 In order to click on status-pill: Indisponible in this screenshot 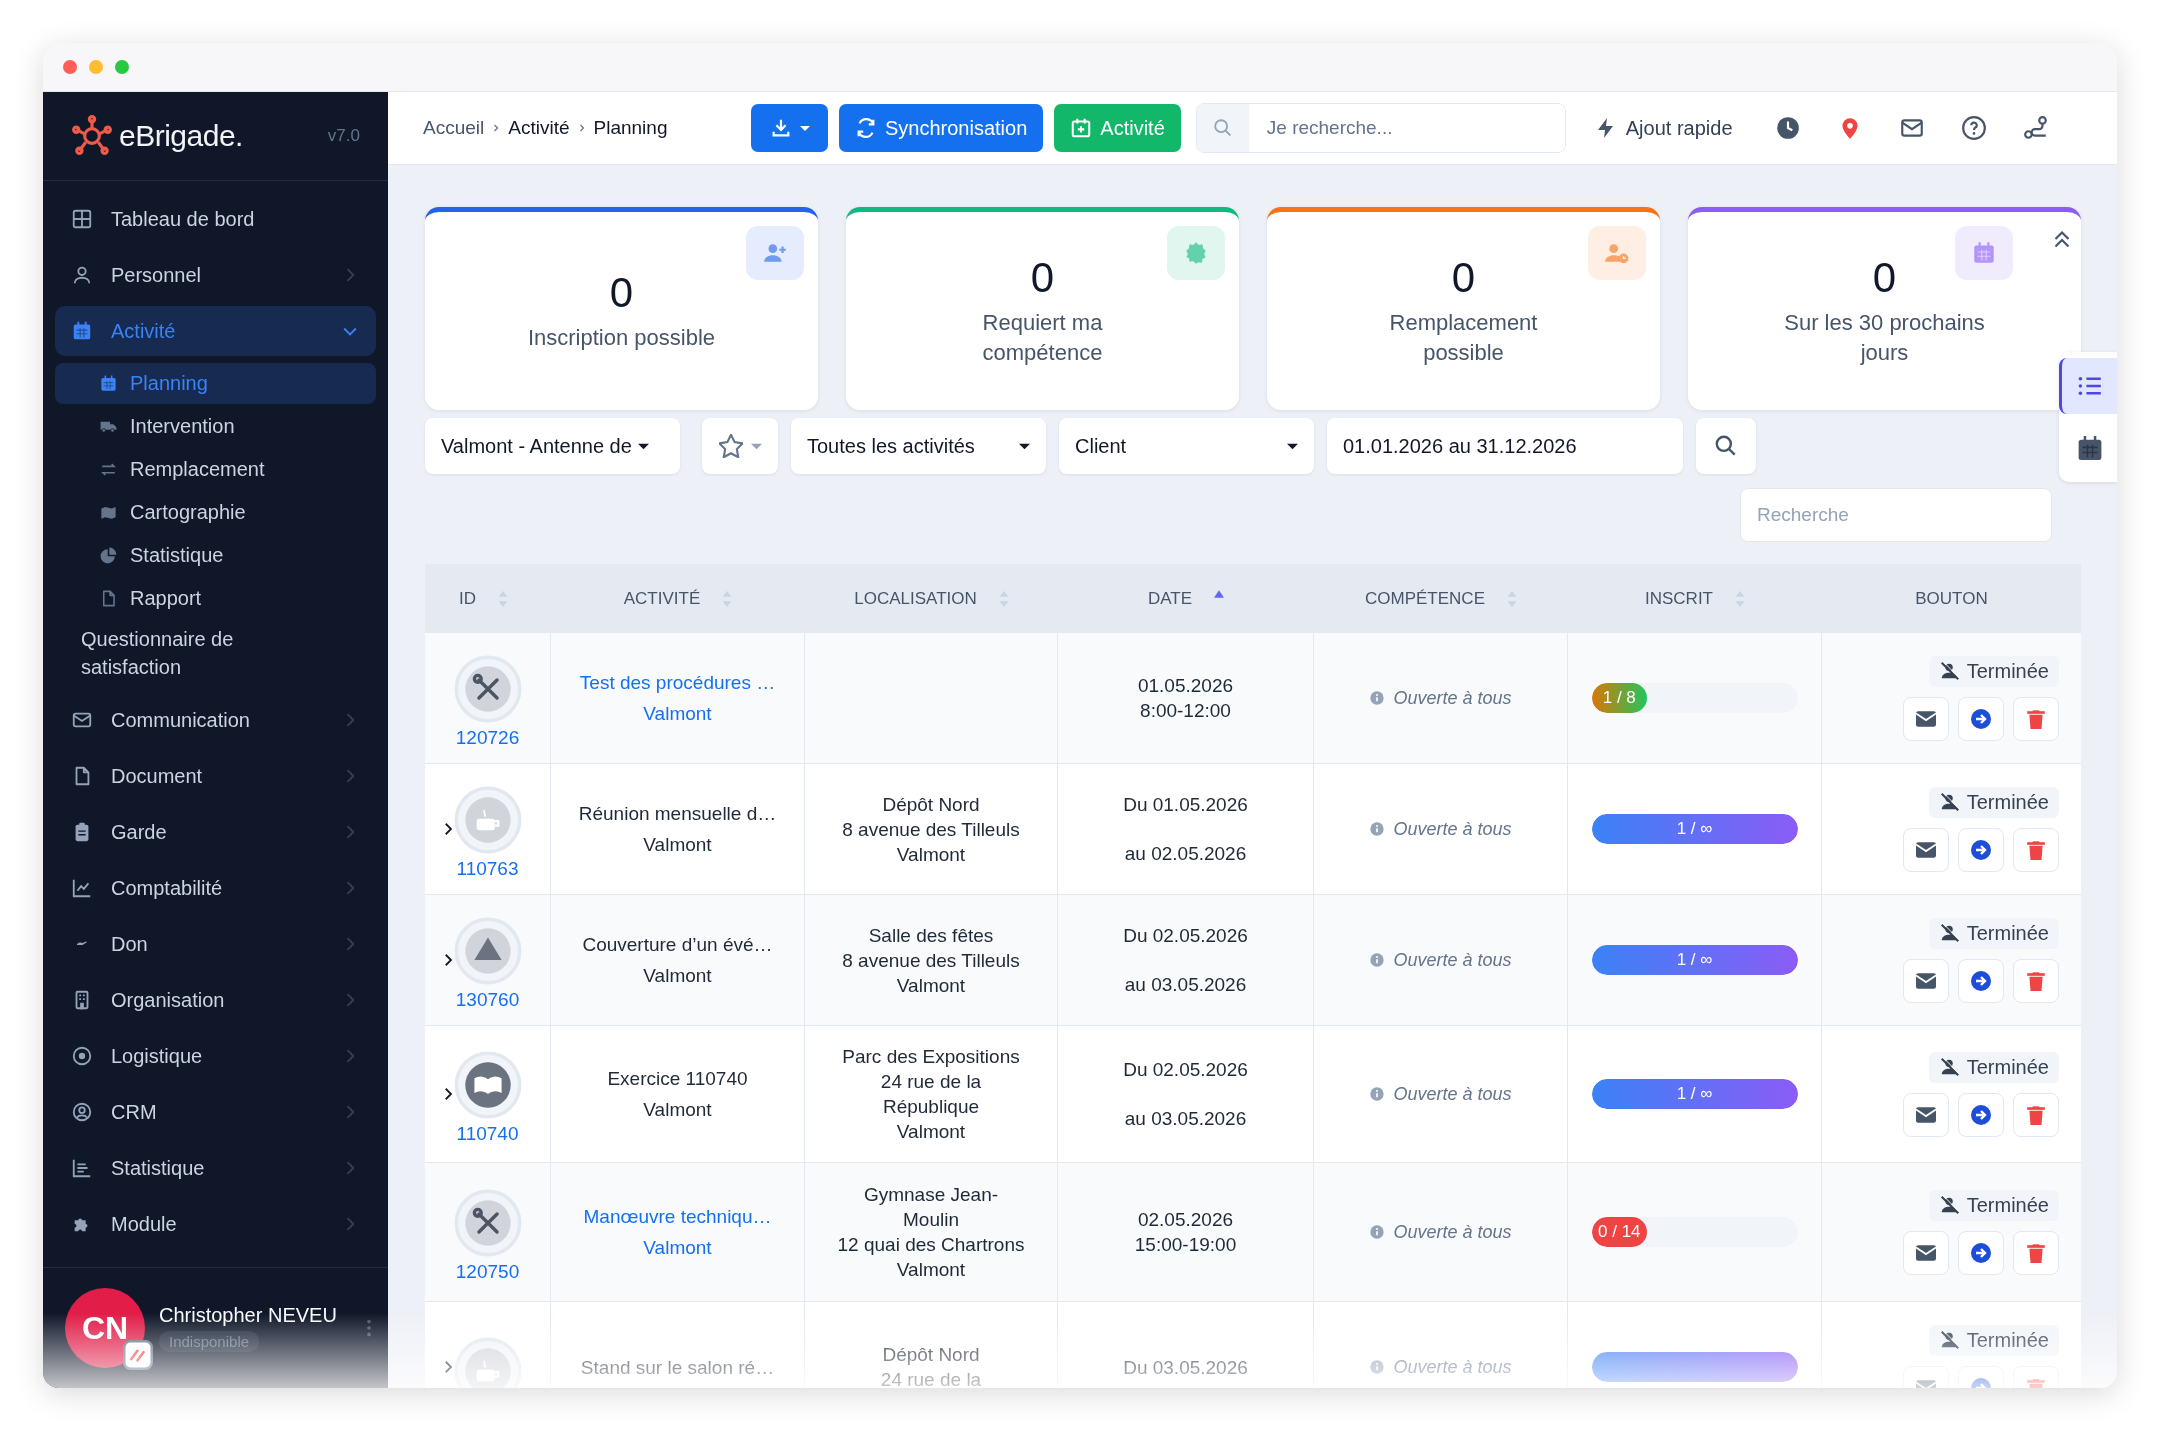, I will do `click(209, 1341)`.